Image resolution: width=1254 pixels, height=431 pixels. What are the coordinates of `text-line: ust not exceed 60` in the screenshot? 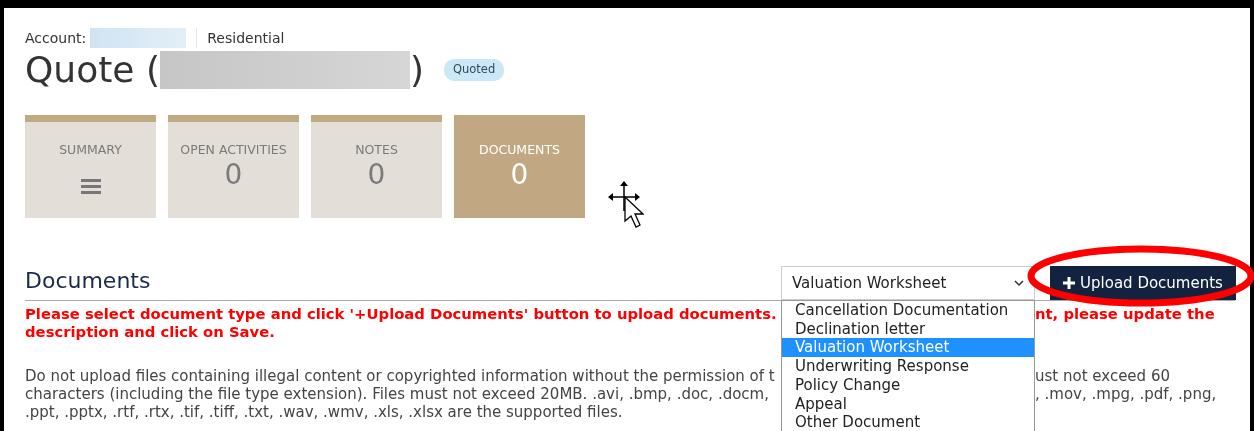 It's located at (1103, 376).